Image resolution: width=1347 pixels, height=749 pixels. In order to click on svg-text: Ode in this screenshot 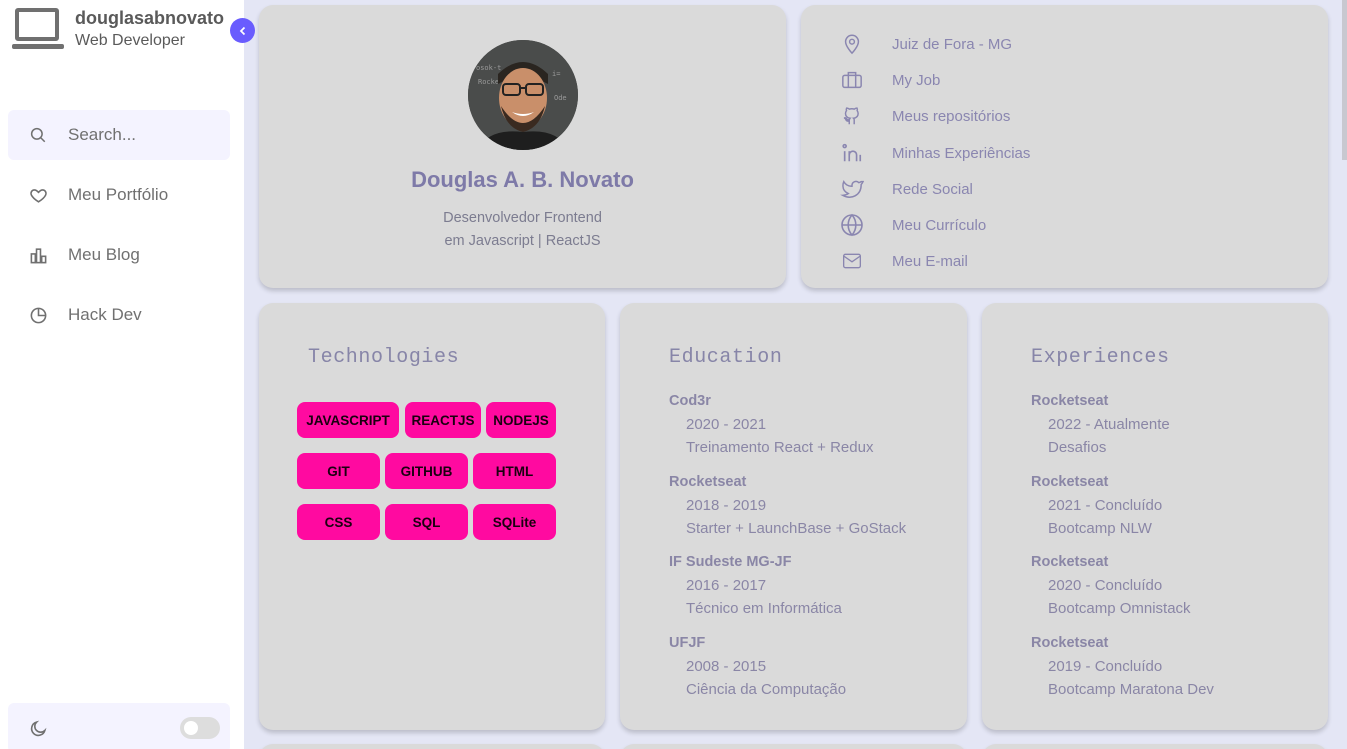, I will do `click(560, 98)`.